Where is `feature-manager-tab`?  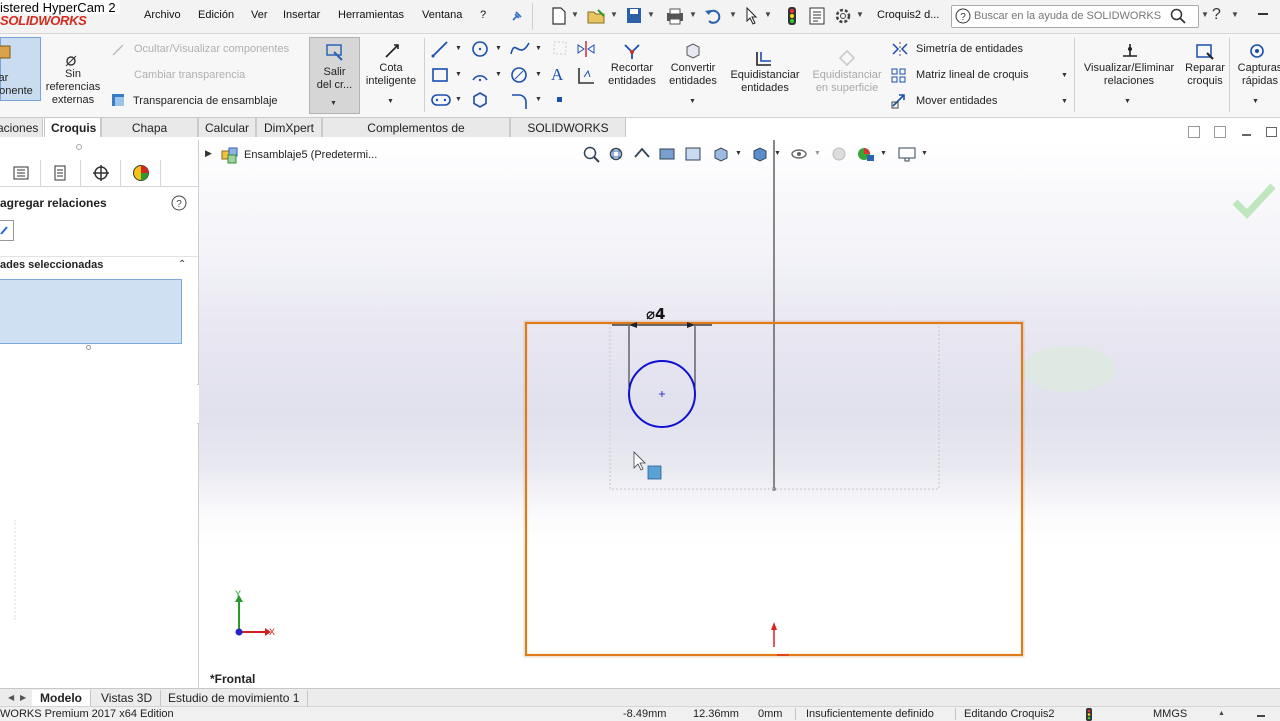 feature-manager-tab is located at coordinates (20, 173).